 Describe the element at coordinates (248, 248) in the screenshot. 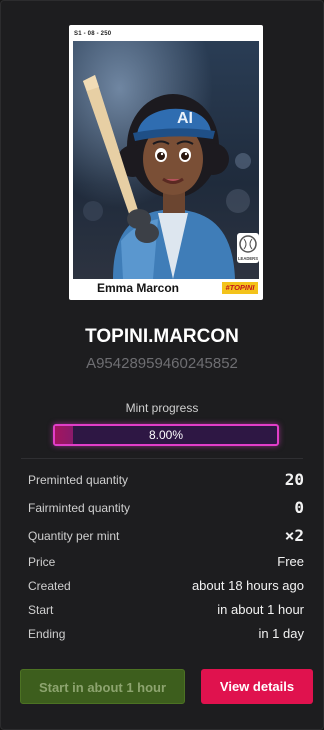

I see `leaders-badge: LEADERS` at that location.